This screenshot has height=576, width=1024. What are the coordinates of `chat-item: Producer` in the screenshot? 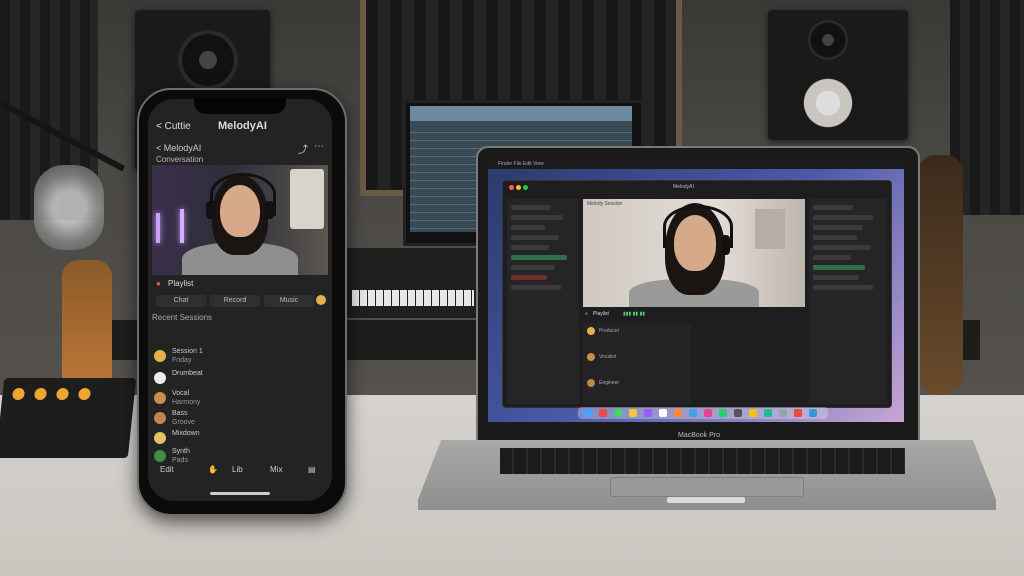 It's located at (609, 331).